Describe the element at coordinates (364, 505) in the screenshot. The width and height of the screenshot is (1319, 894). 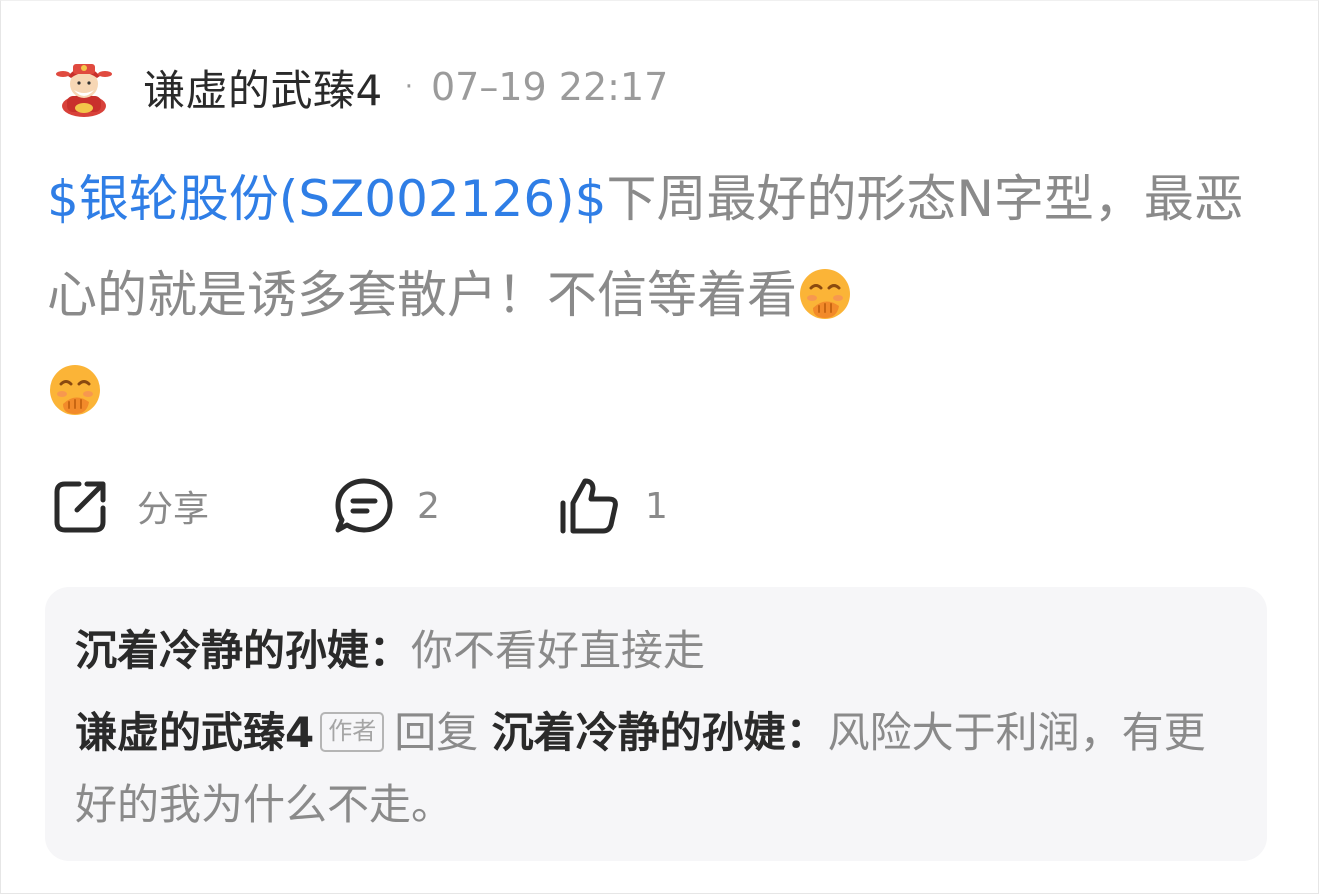
I see `comment-icon` at that location.